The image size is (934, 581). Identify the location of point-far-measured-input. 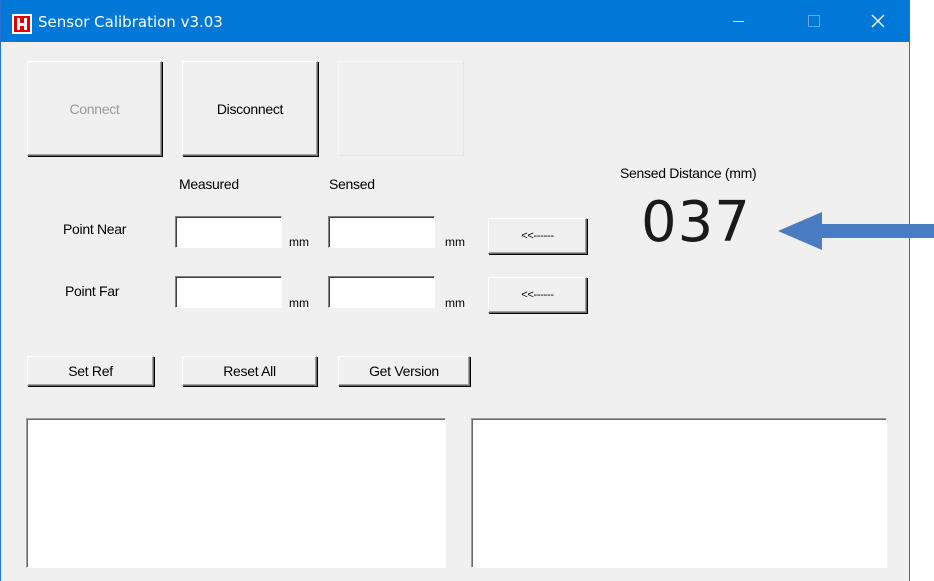
(228, 292).